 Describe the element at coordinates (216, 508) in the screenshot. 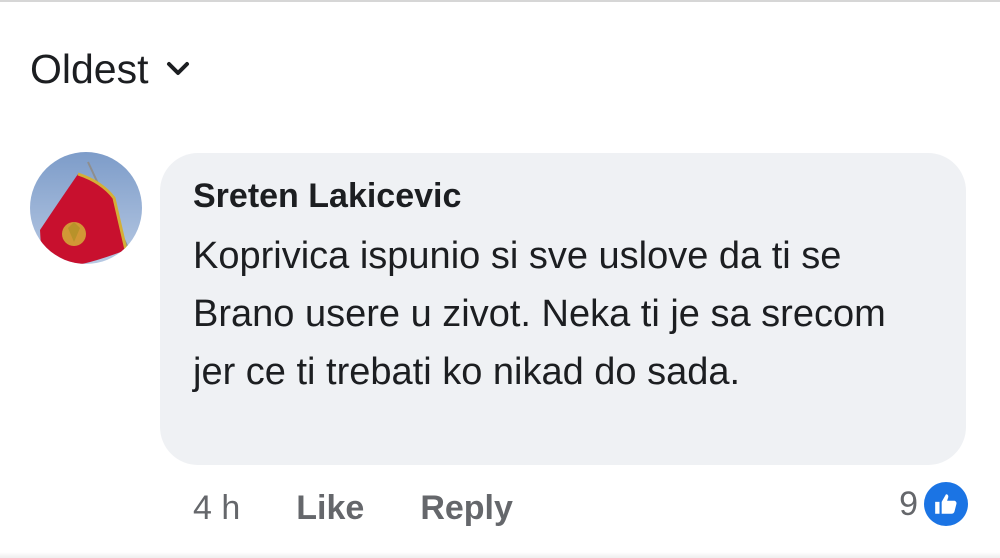

I see `comment-timestamp: 4 h` at that location.